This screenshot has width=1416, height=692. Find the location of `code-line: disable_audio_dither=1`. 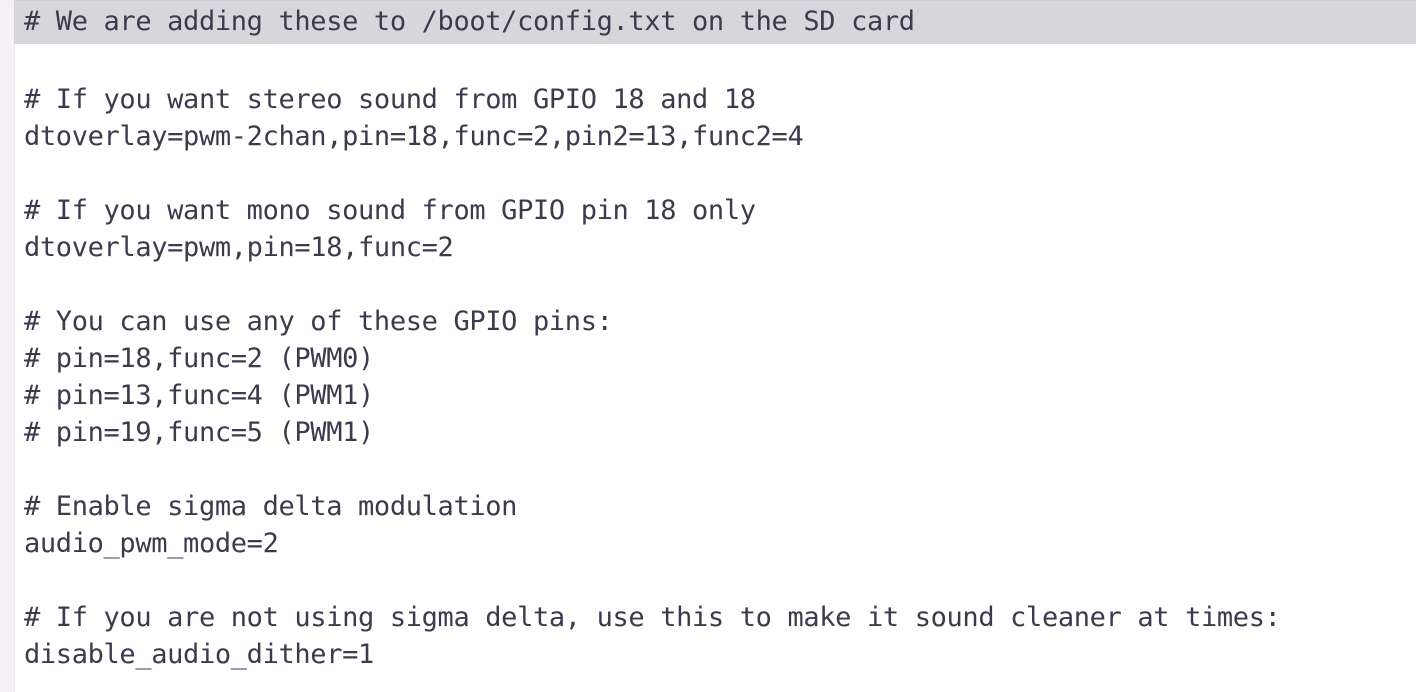

code-line: disable_audio_dither=1 is located at coordinates (708, 654).